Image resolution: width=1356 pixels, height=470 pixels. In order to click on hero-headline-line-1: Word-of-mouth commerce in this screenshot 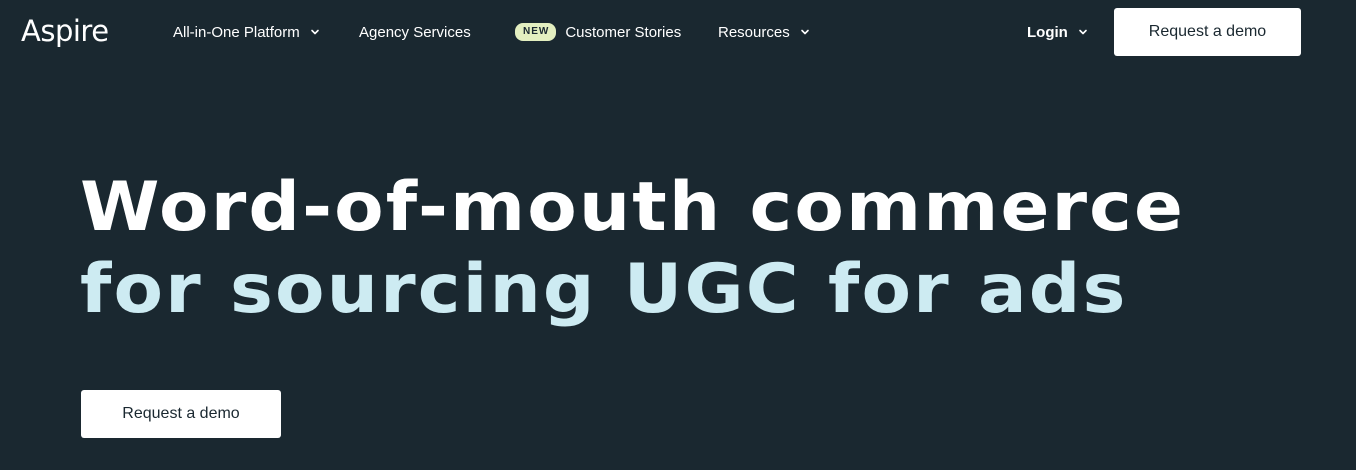, I will do `click(633, 207)`.